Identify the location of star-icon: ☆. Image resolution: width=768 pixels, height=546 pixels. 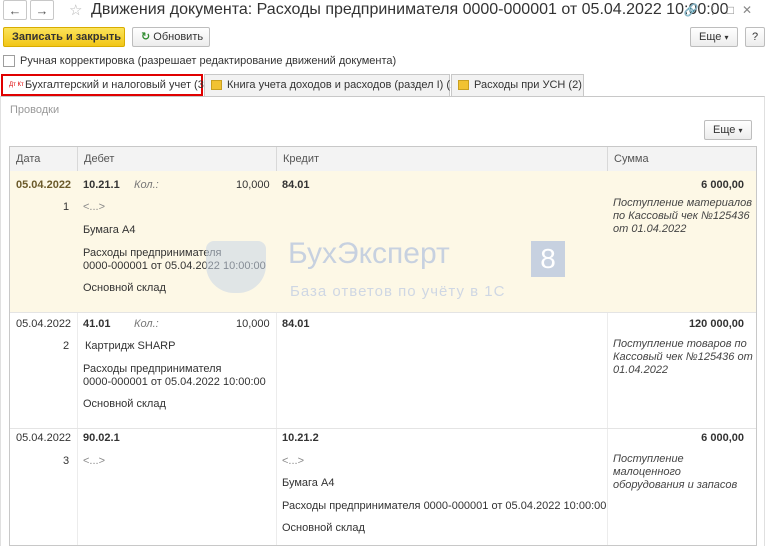
(75, 10).